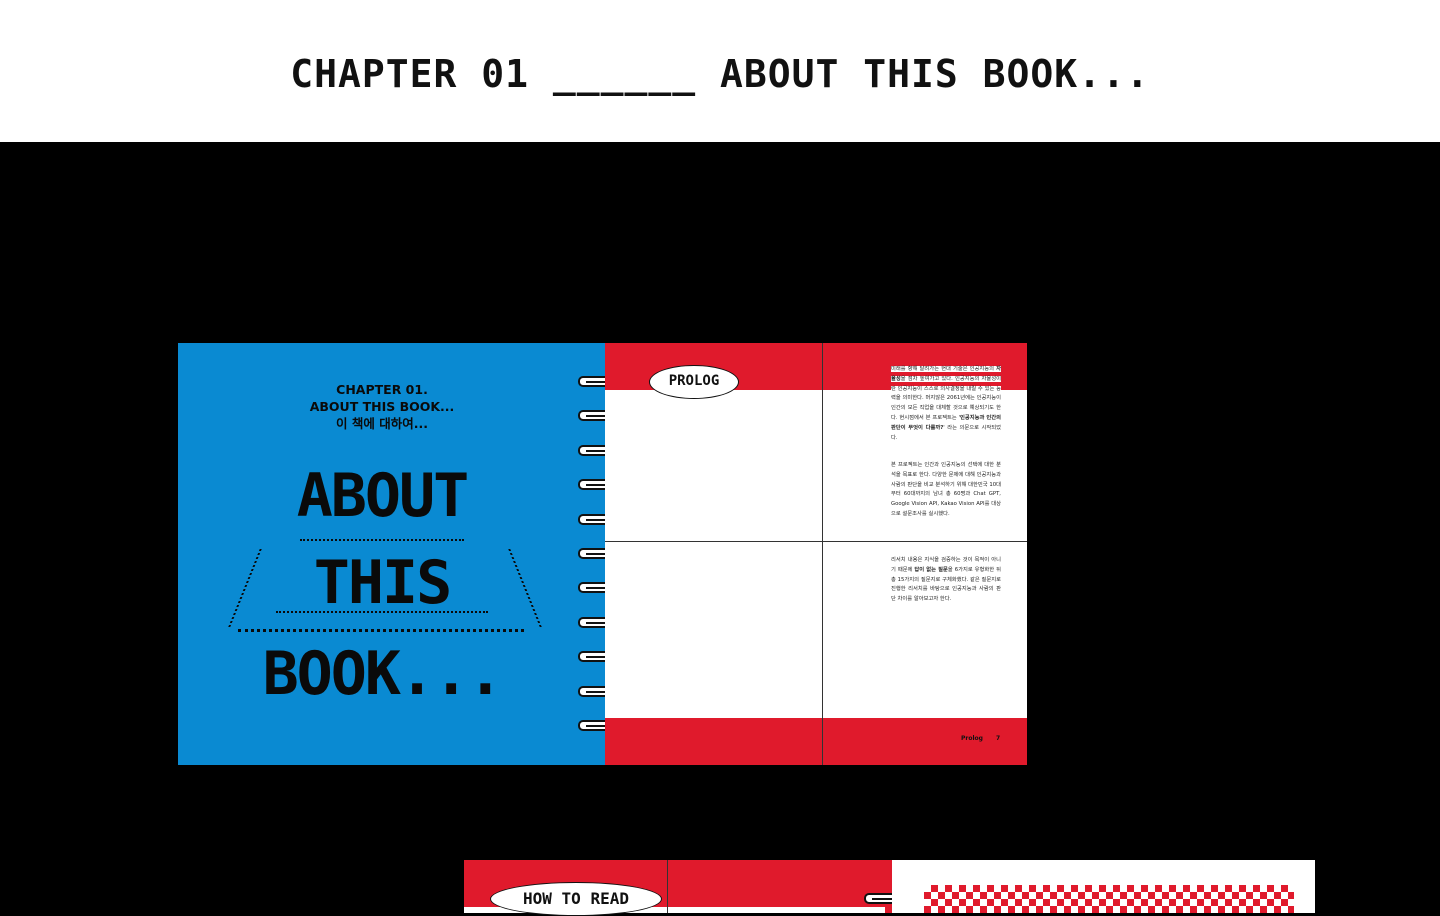  Describe the element at coordinates (576, 899) in the screenshot. I see `how-to-read-tab: HOW TO READ` at that location.